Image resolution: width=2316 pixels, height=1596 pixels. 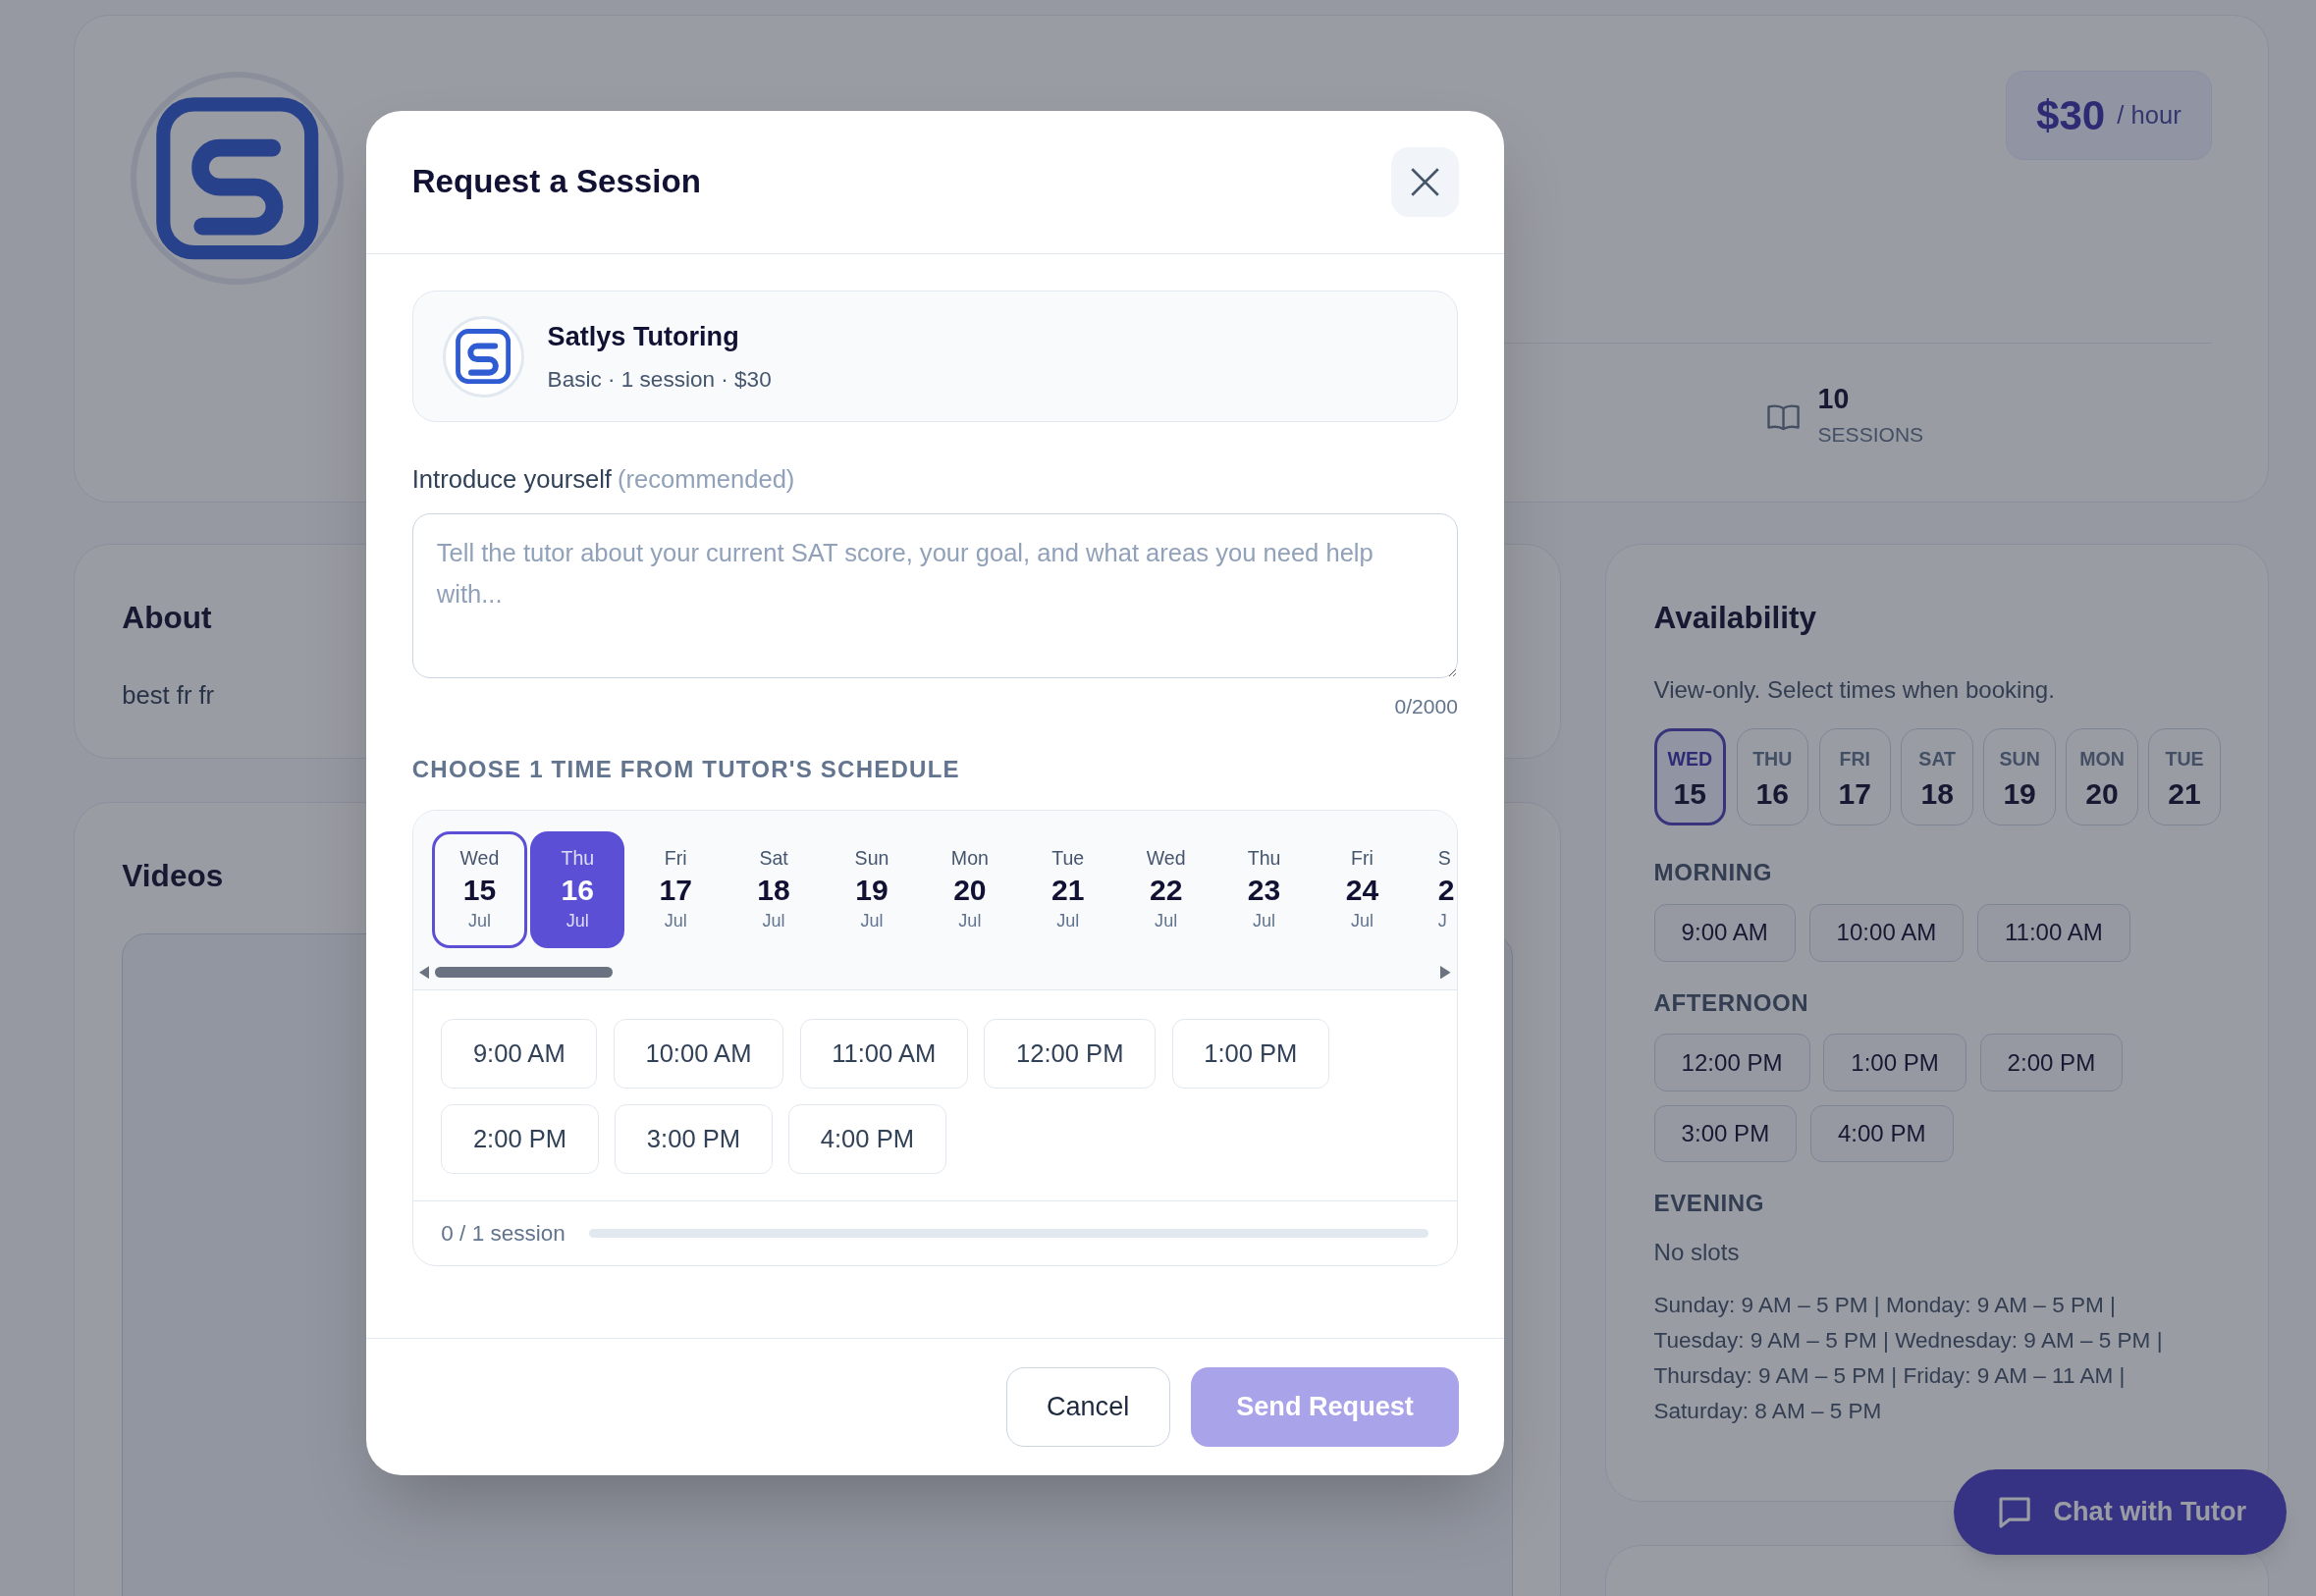 I want to click on time-chip: 4:00 PM, so click(x=1881, y=1134).